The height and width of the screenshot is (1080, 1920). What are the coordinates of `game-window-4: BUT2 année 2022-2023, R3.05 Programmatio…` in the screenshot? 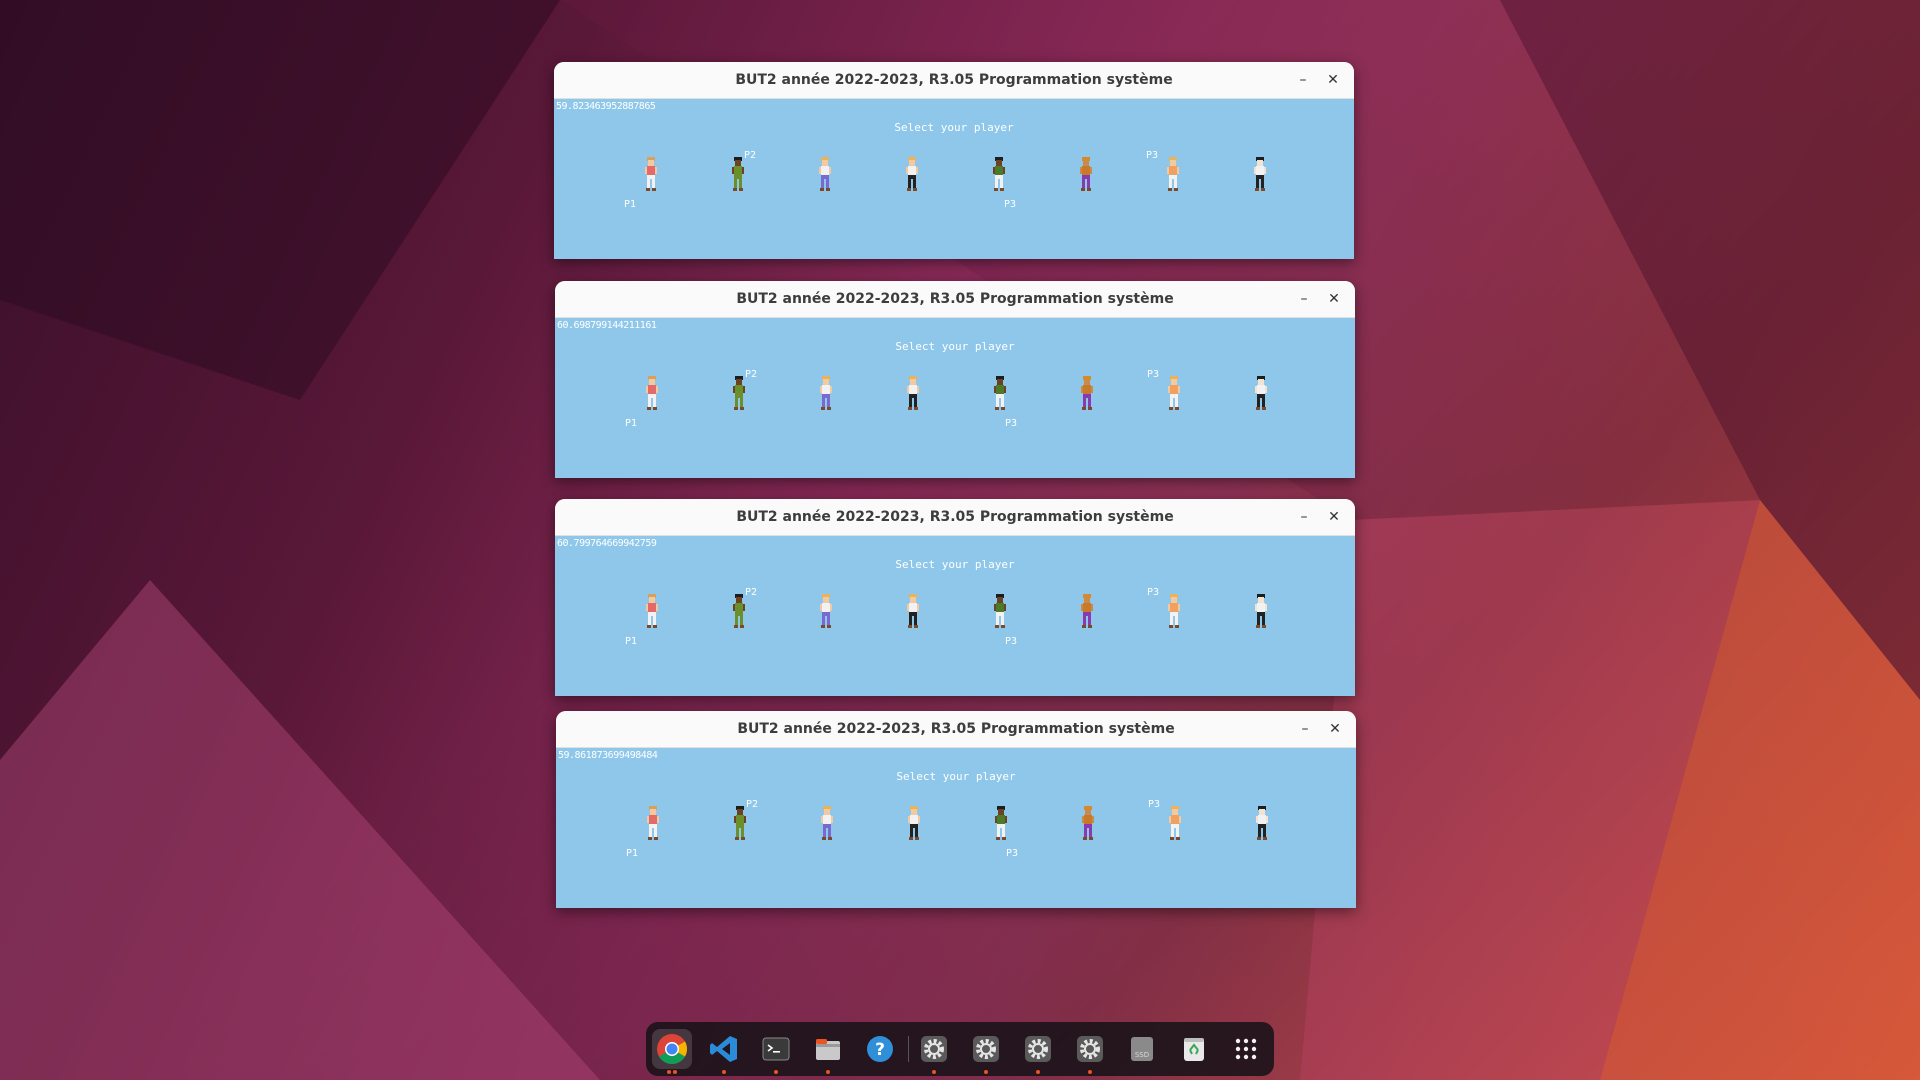 It's located at (956, 809).